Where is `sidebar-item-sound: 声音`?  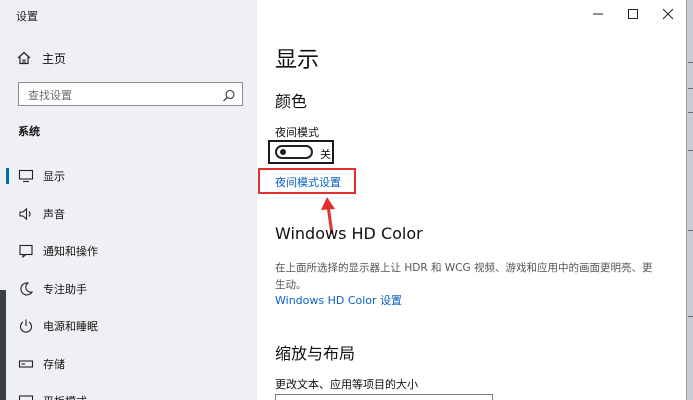 sidebar-item-sound: 声音 is located at coordinates (128, 214).